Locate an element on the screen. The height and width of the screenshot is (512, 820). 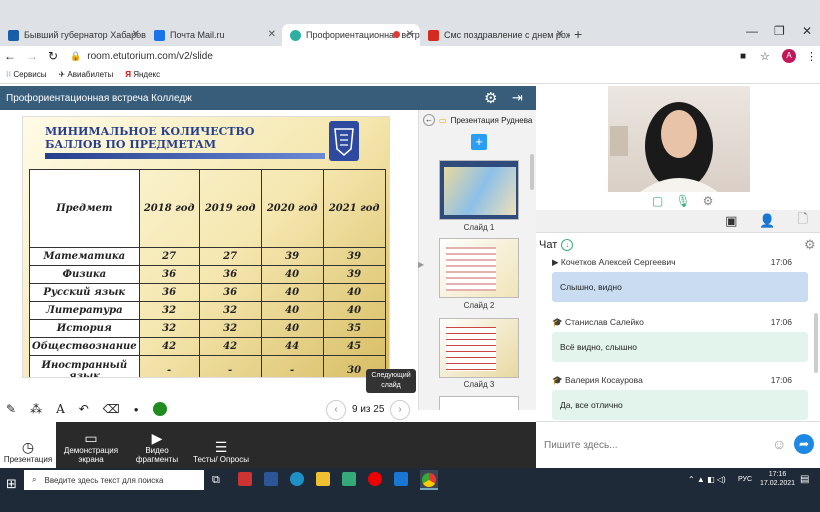
thumb-image is located at coordinates (471, 349).